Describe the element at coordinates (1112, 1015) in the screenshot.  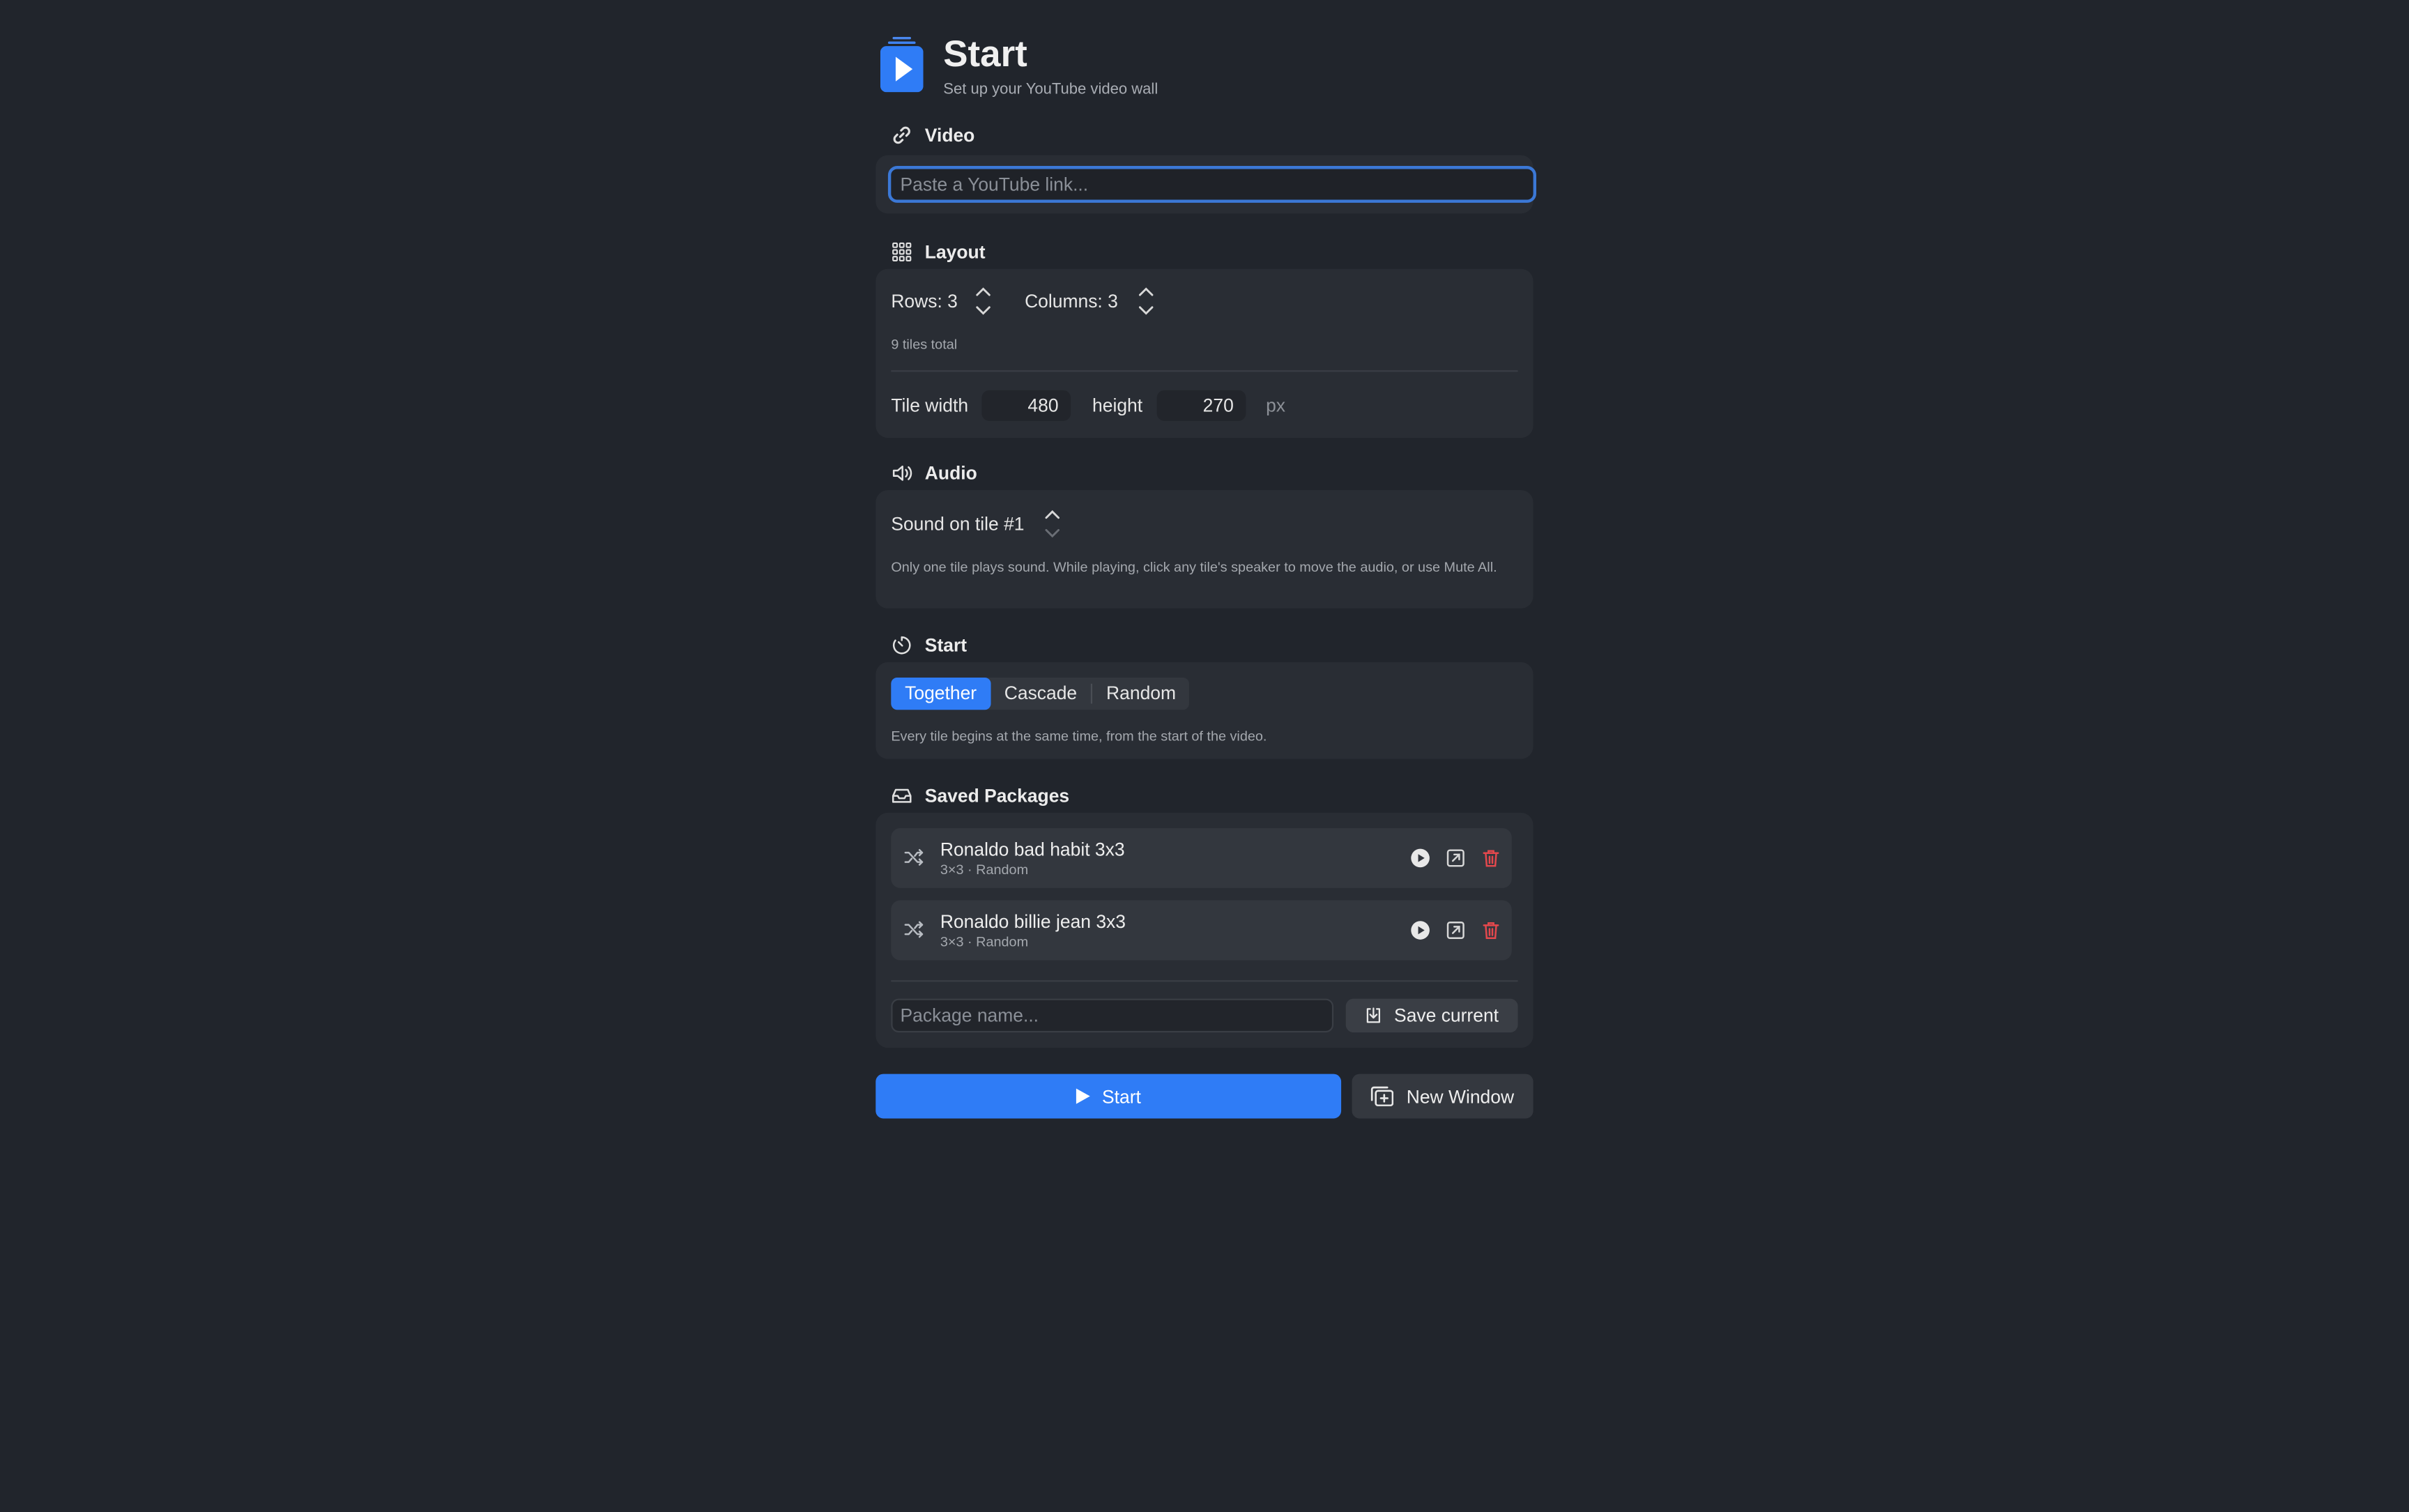
I see `package-name-input` at that location.